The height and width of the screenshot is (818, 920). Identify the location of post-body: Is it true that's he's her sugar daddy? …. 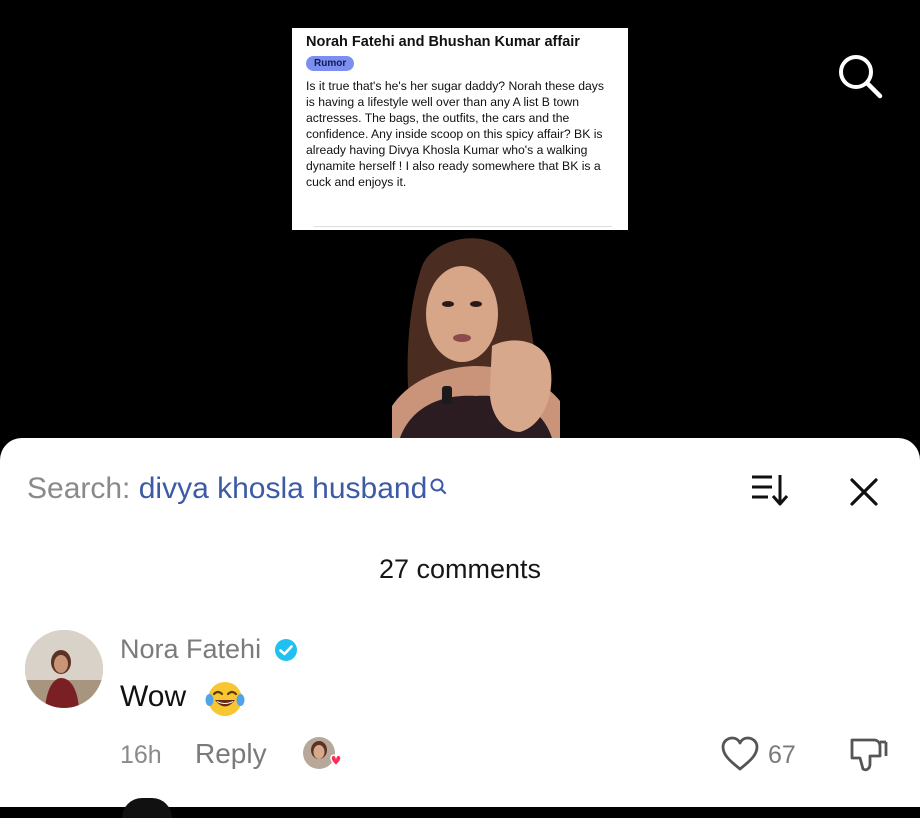
(455, 134).